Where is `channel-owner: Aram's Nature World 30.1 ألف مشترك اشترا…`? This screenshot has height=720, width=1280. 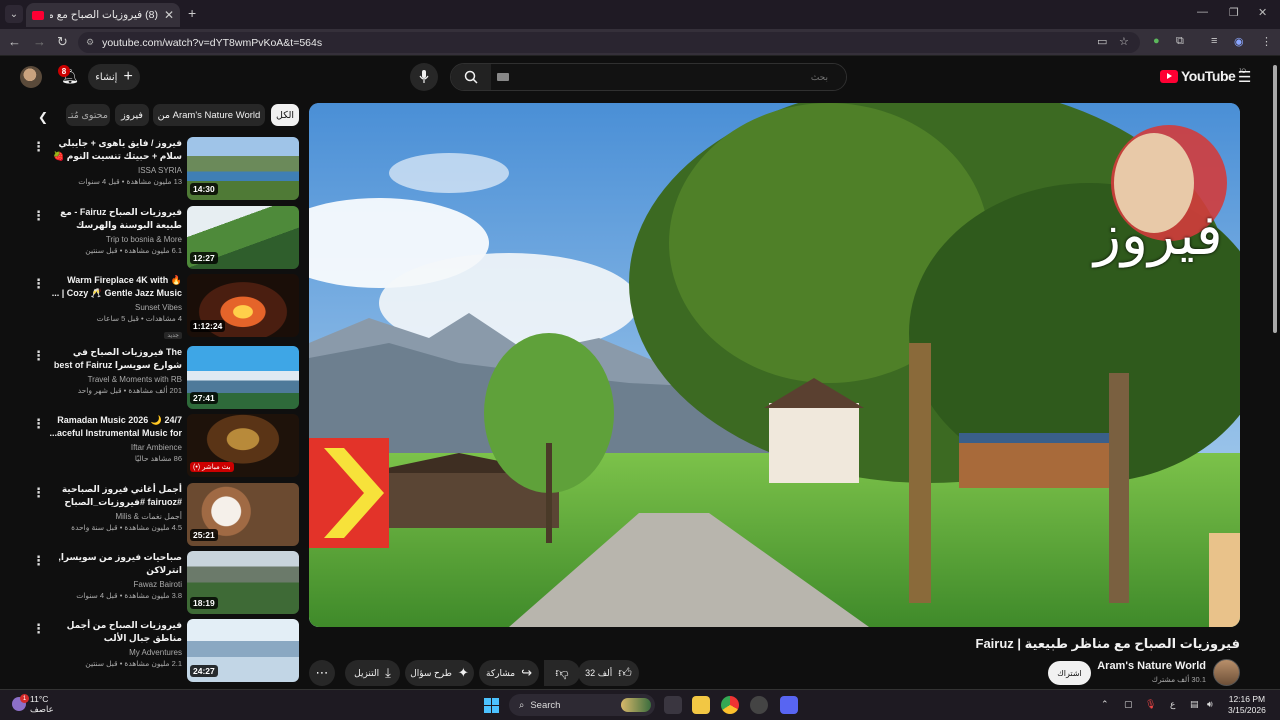
channel-owner: Aram's Nature World 30.1 ألف مشترك اشترا… is located at coordinates (1144, 673).